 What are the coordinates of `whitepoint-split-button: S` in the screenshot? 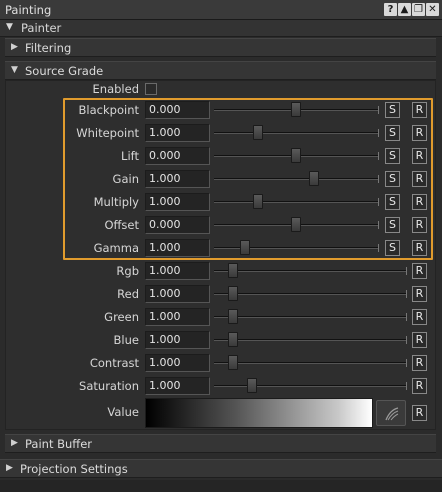 It's located at (392, 133).